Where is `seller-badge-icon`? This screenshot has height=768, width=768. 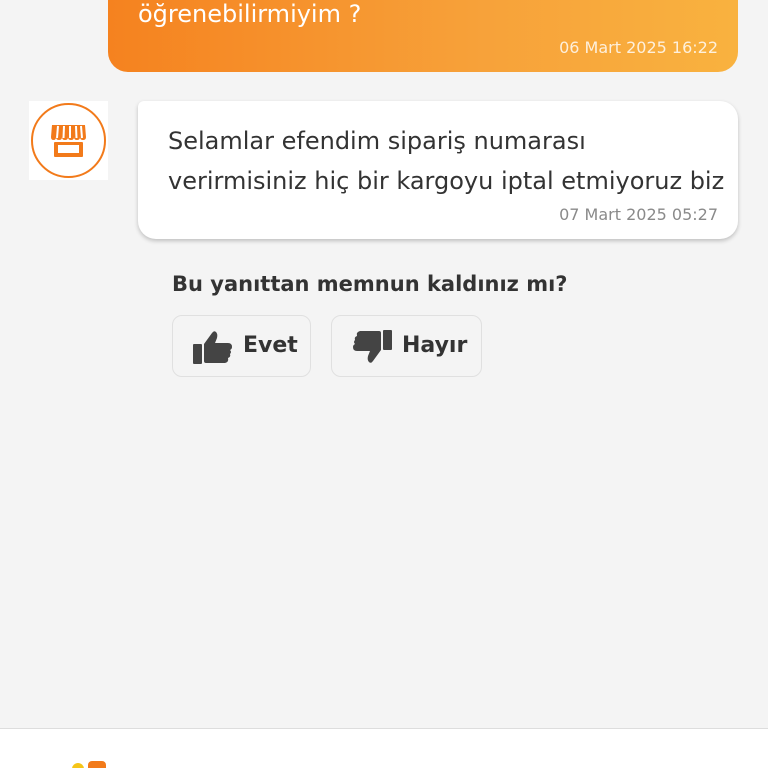
seller-badge-icon is located at coordinates (89, 764).